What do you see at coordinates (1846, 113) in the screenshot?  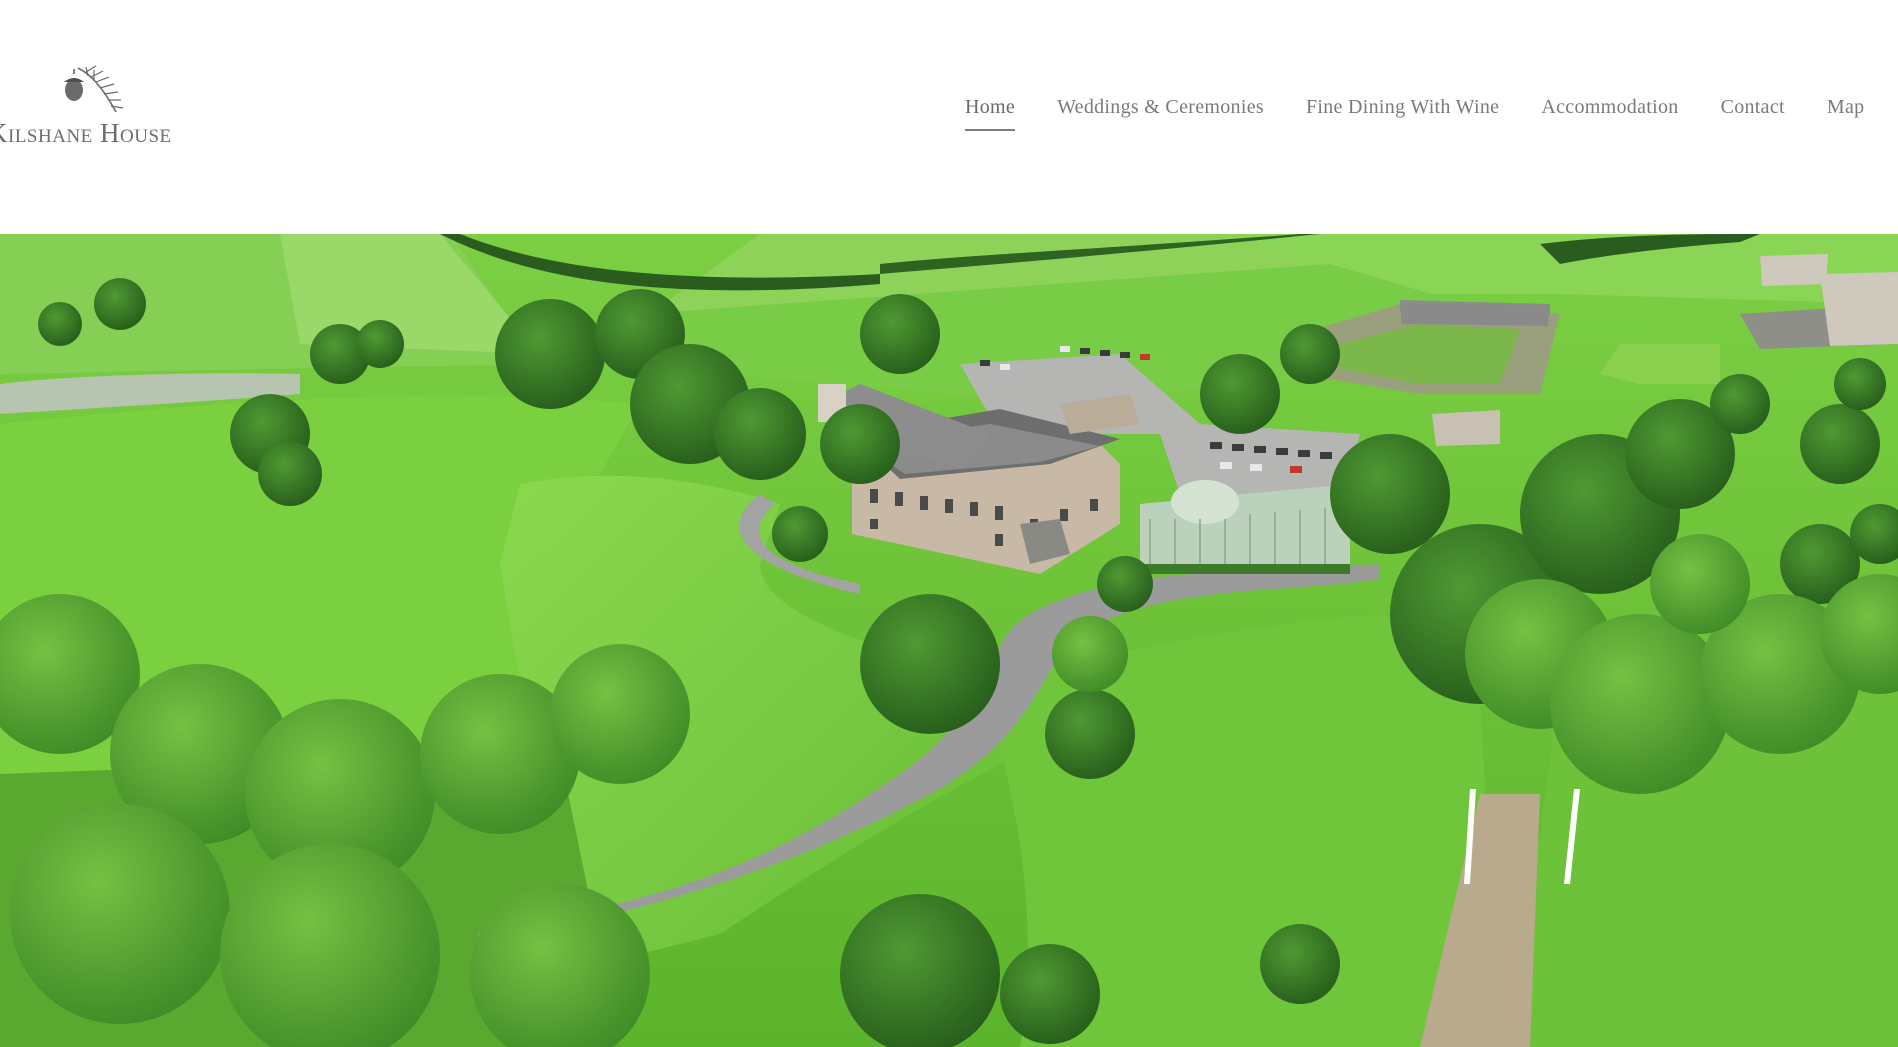 I see `nav-item-map: Map` at bounding box center [1846, 113].